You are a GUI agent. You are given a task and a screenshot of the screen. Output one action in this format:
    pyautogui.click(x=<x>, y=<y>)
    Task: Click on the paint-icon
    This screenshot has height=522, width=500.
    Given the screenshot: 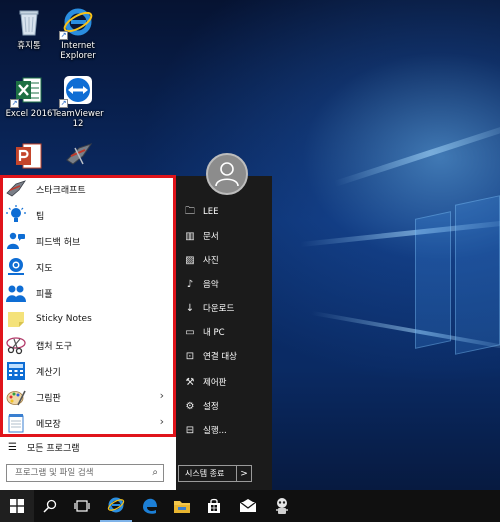 What is the action you would take?
    pyautogui.click(x=16, y=397)
    